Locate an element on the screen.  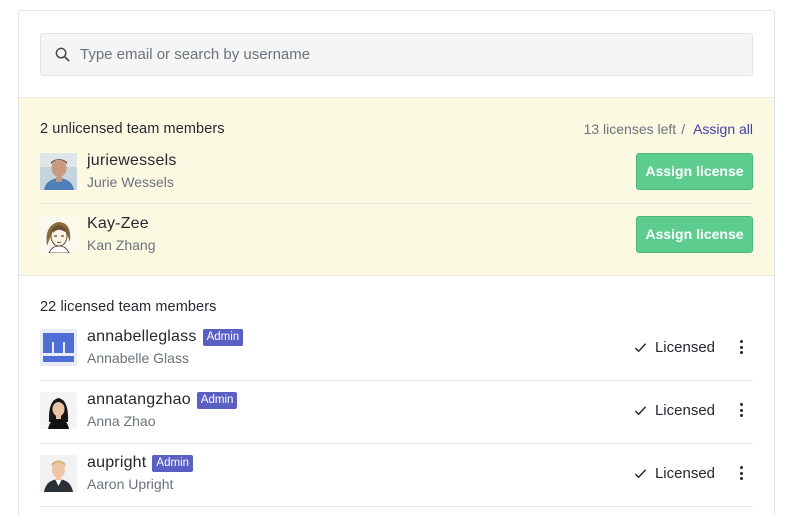
search-icon is located at coordinates (62, 55).